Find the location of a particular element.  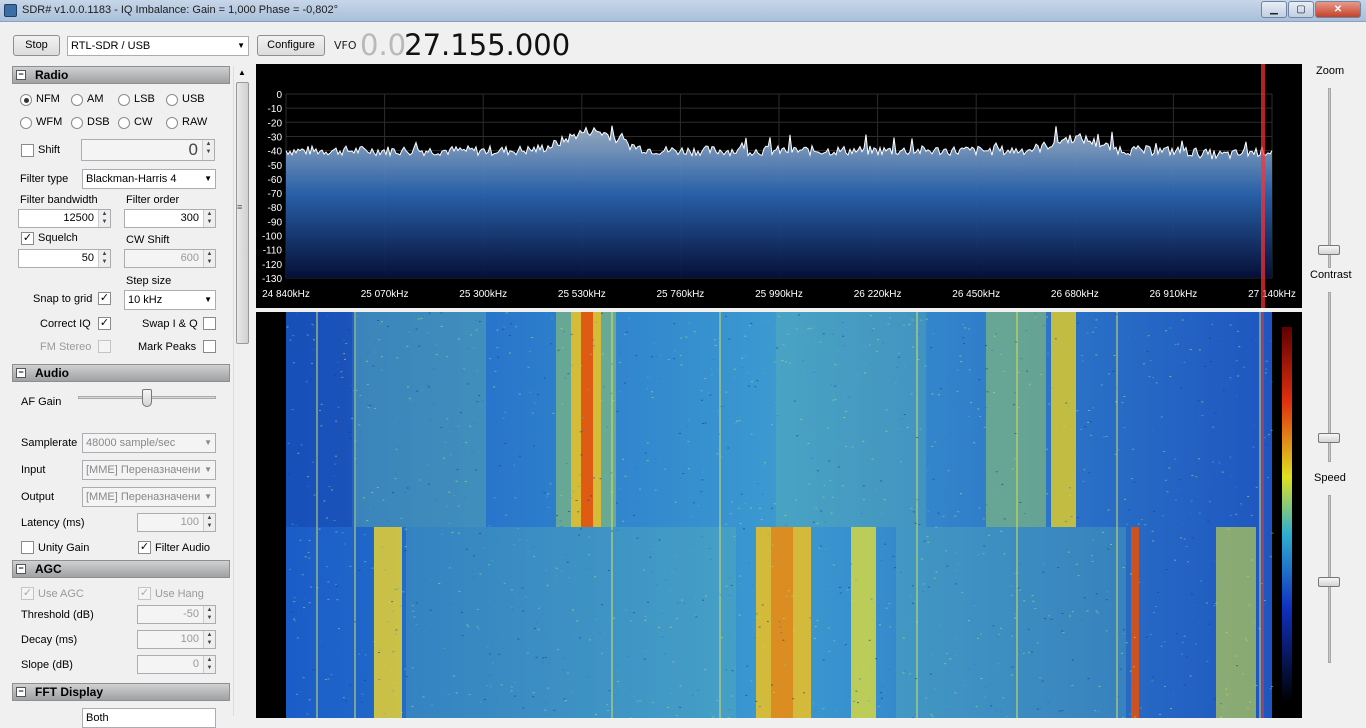

shift-checkbox is located at coordinates (27, 150).